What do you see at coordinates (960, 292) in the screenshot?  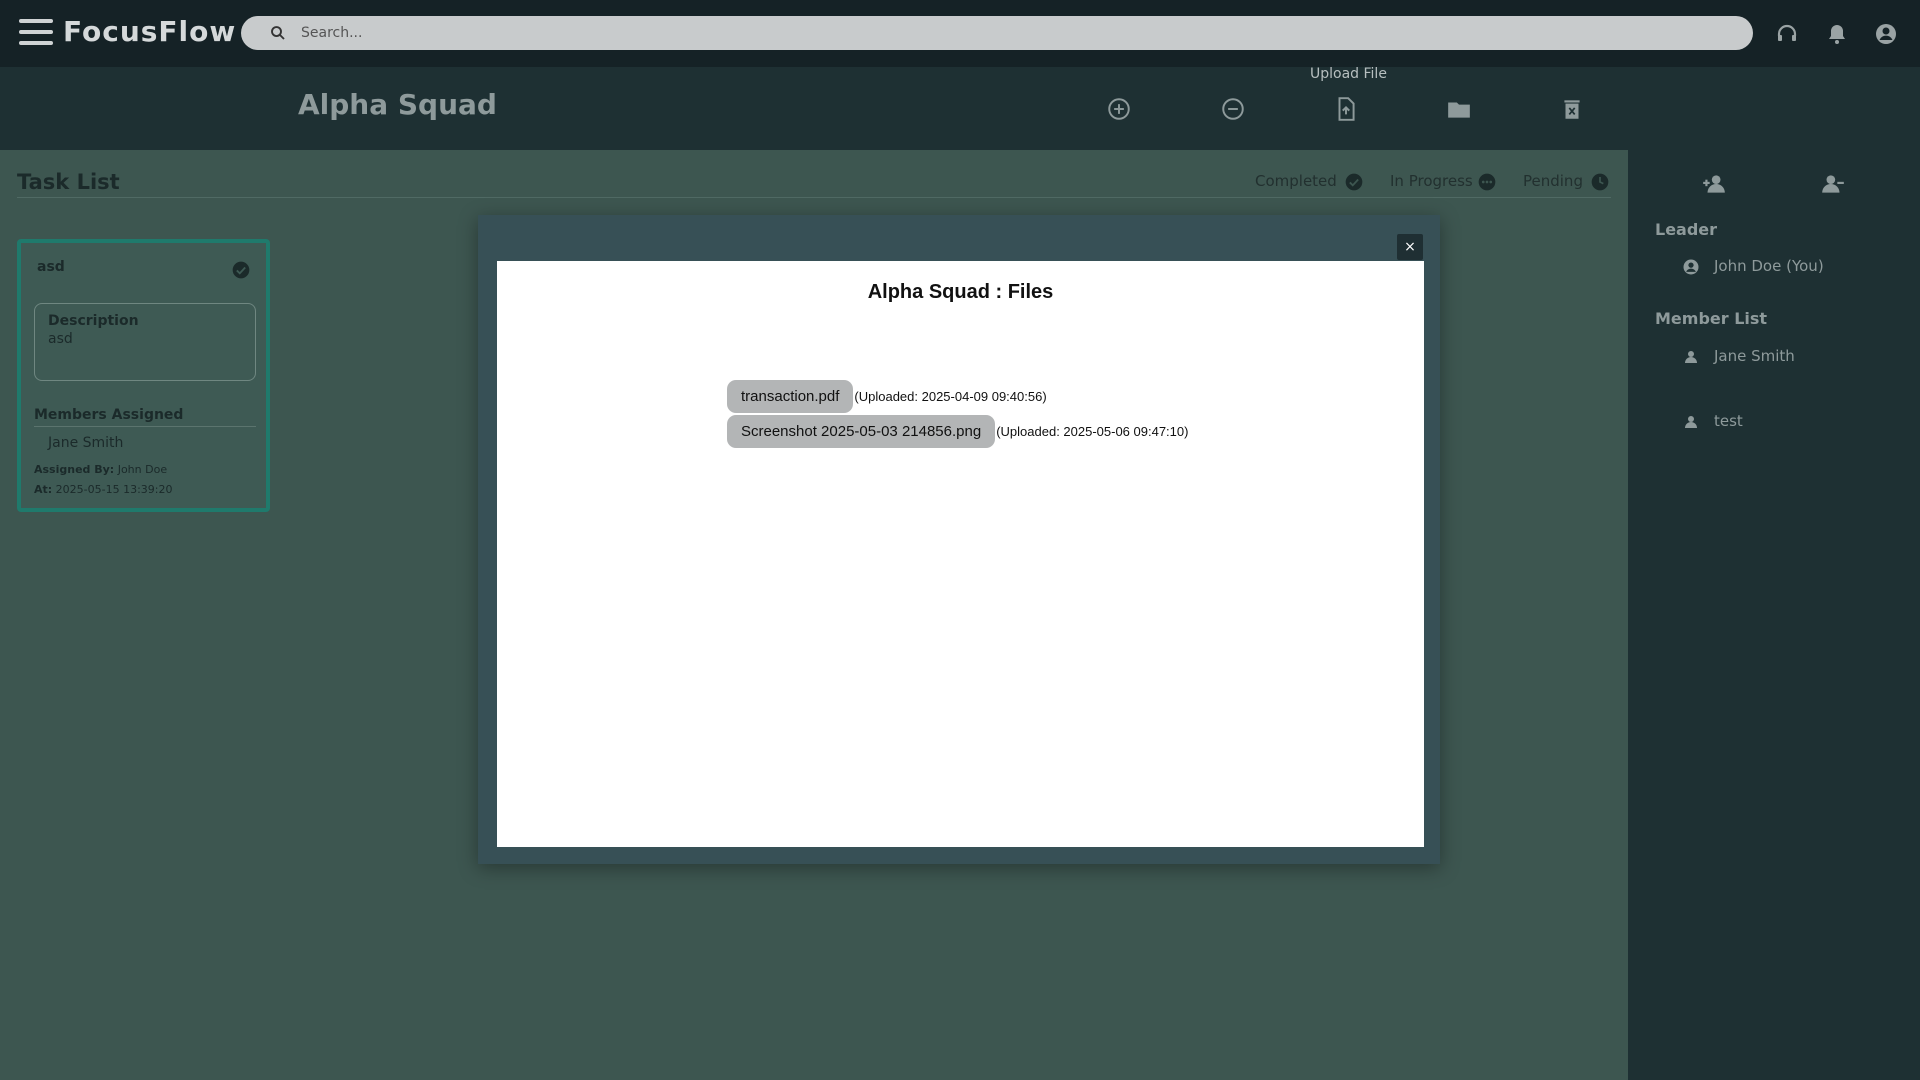 I see `modal-title: Alpha Squad : Files` at bounding box center [960, 292].